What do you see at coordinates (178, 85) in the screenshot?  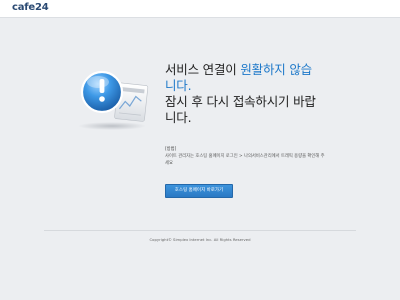 I see `title-line-2: 니다.` at bounding box center [178, 85].